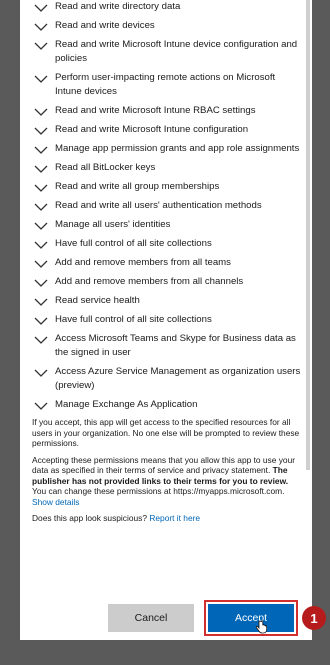 This screenshot has height=665, width=330. What do you see at coordinates (314, 618) in the screenshot?
I see `step-callout-badge: 1` at bounding box center [314, 618].